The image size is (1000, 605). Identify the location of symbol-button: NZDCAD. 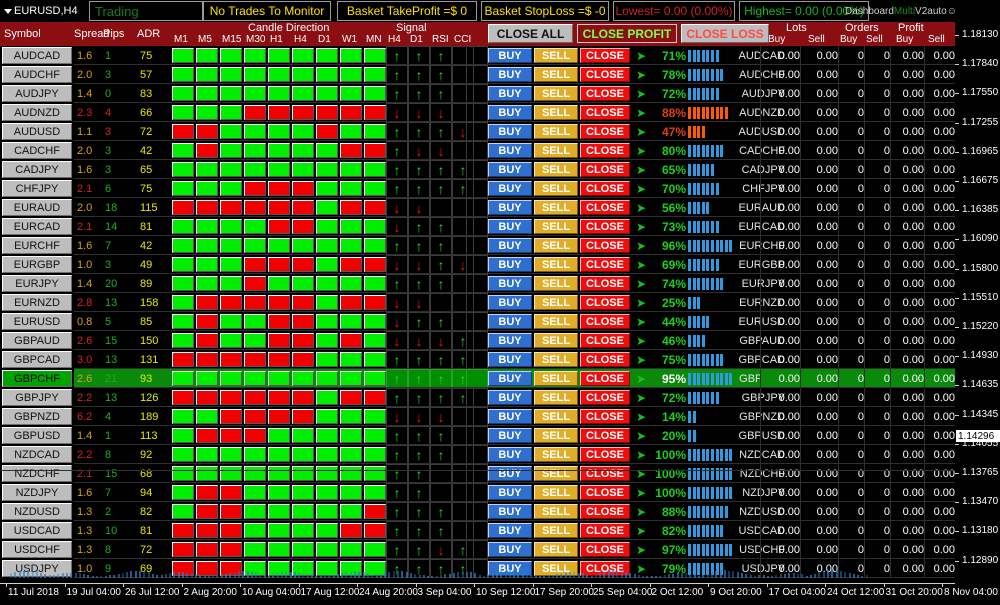
(37, 454).